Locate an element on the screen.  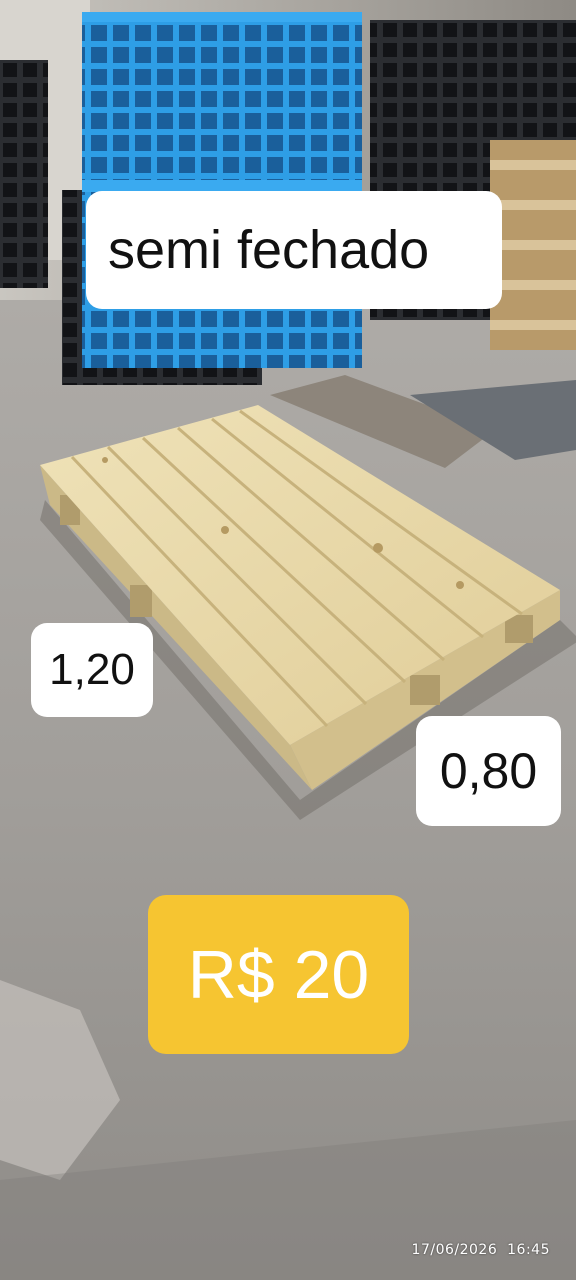
timestamp-time: 16:45 is located at coordinates (528, 1250).